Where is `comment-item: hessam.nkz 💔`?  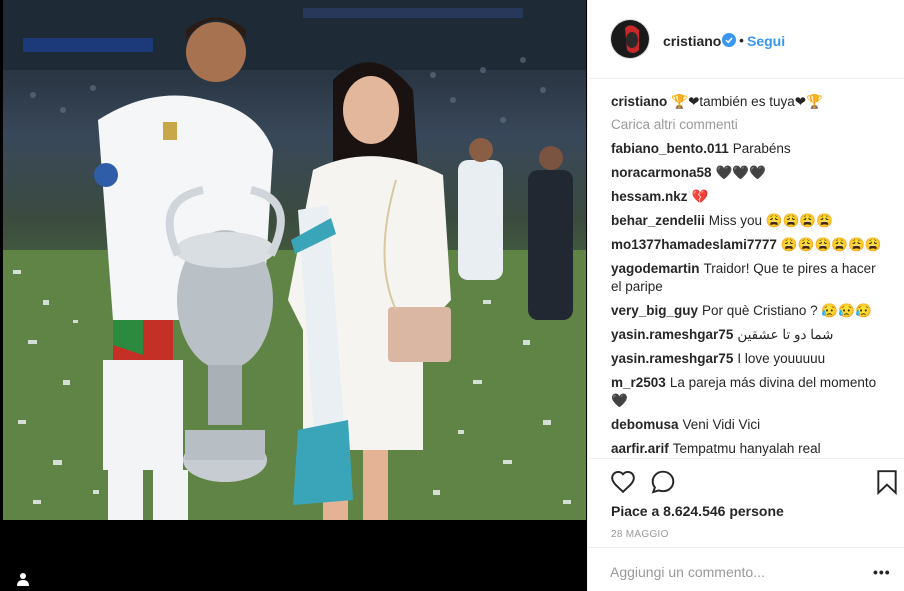
comment-item: hessam.nkz 💔 is located at coordinates (747, 197).